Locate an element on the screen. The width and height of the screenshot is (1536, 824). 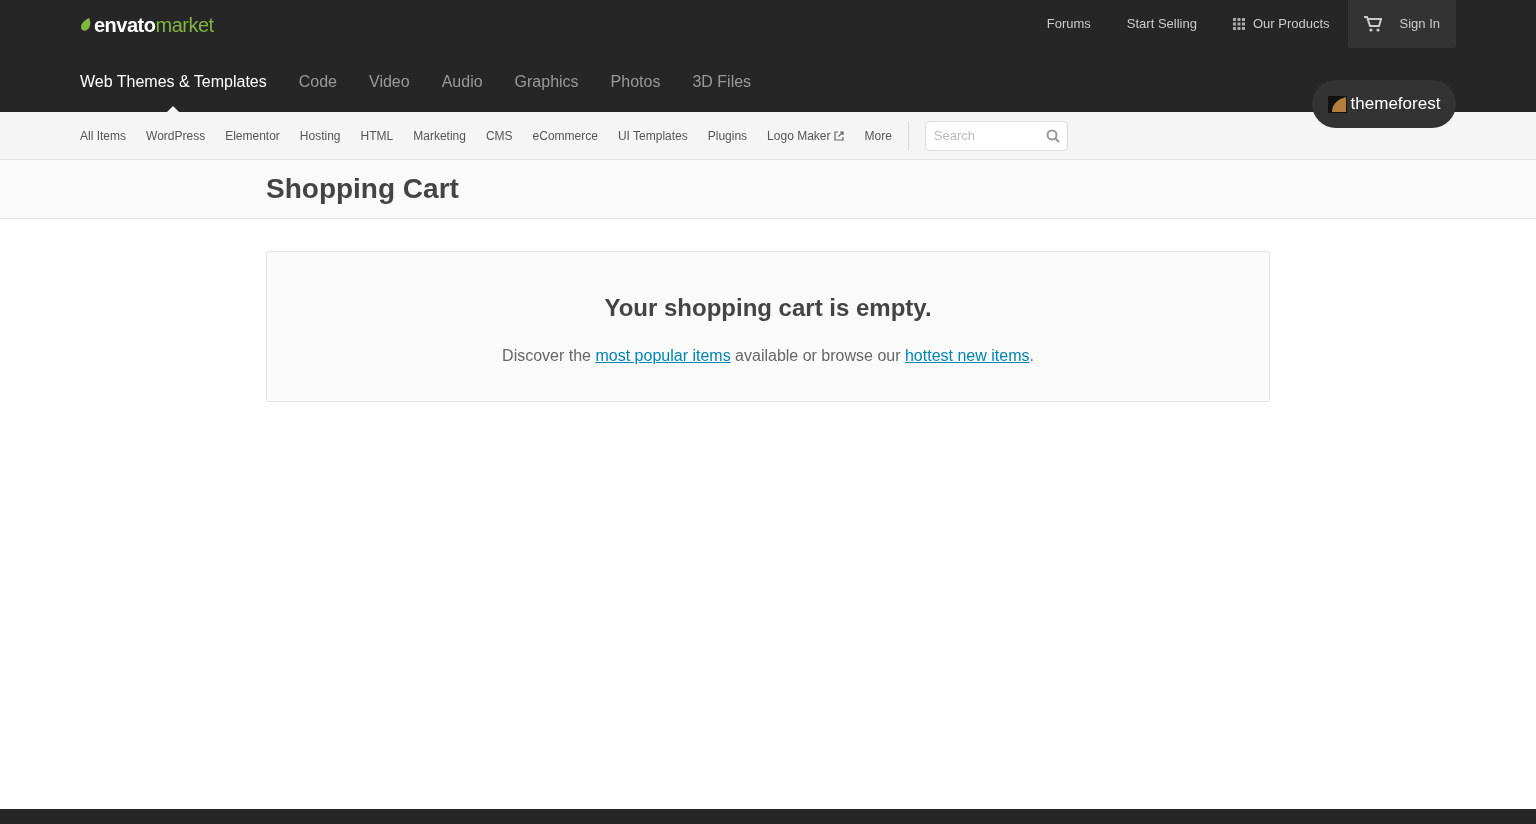
search-field: Search is located at coordinates (996, 135).